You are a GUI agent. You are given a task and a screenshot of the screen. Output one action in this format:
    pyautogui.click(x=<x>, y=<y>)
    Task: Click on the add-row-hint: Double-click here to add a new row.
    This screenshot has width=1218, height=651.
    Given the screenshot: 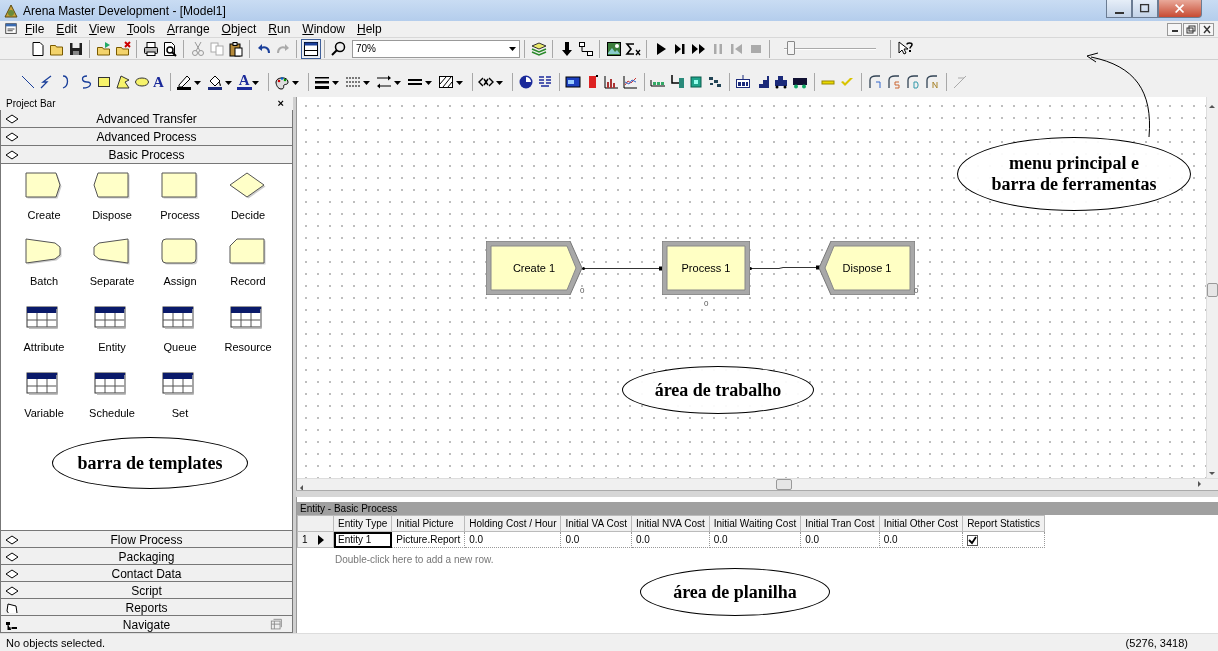 What is the action you would take?
    pyautogui.click(x=414, y=559)
    